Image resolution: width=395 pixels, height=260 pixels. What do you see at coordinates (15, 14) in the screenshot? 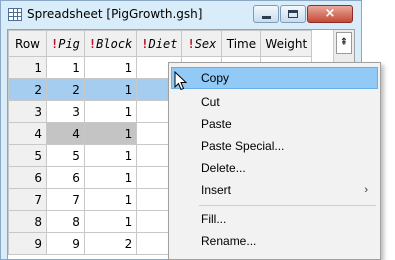
I see `spreadsheet-icon` at bounding box center [15, 14].